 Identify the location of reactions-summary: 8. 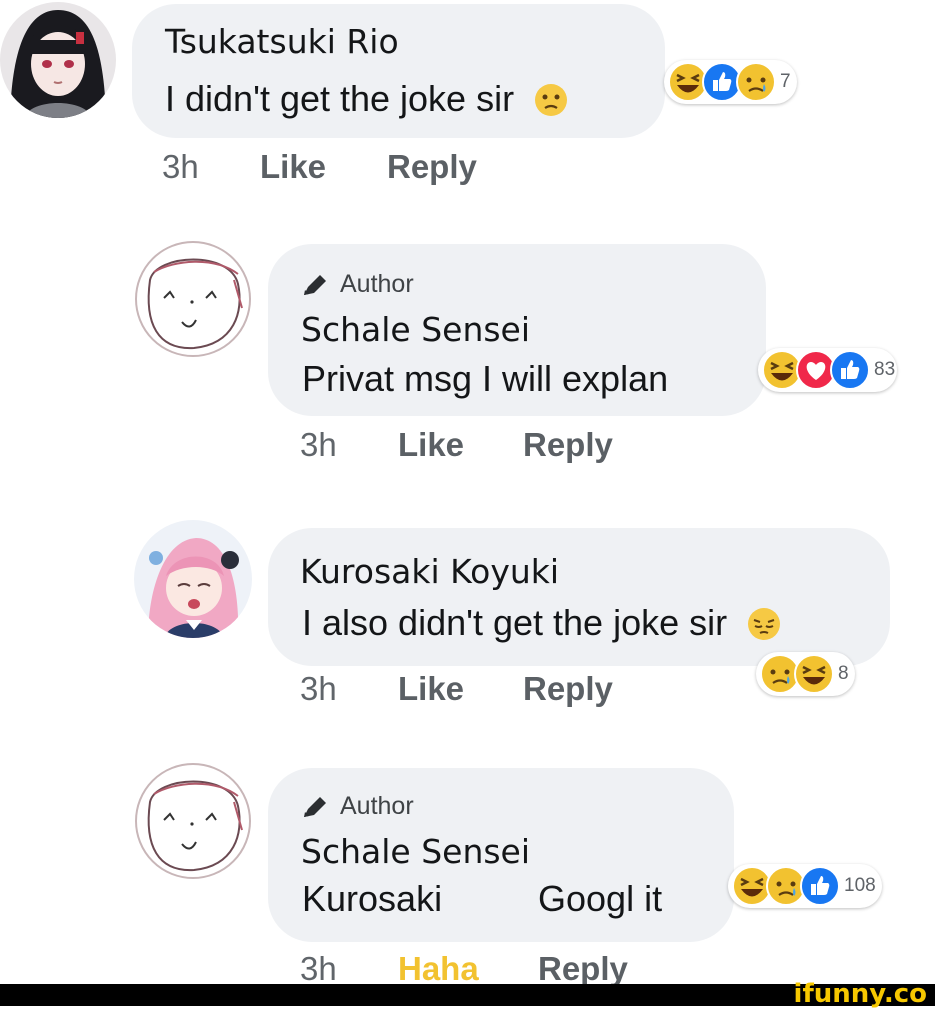
(805, 674).